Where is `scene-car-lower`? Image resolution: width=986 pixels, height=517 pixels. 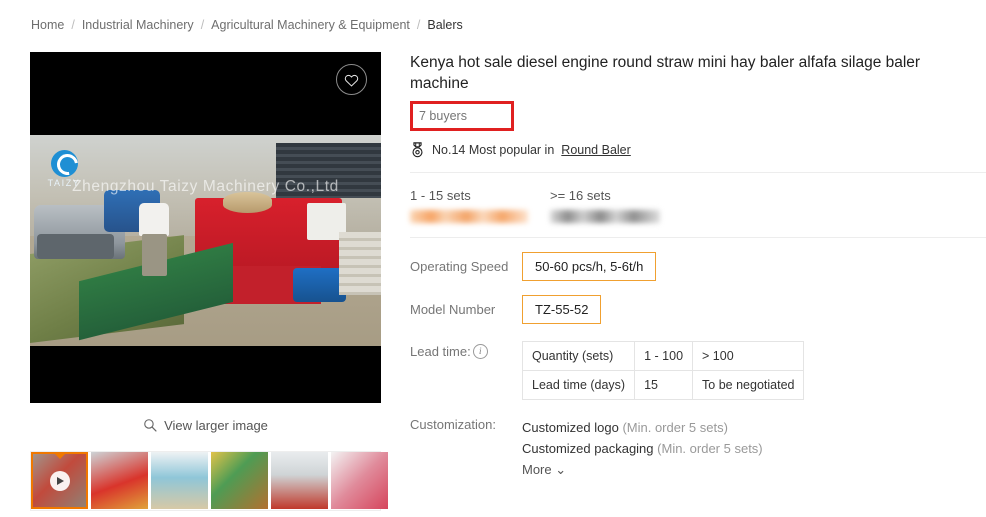
scene-car-lower is located at coordinates (76, 247).